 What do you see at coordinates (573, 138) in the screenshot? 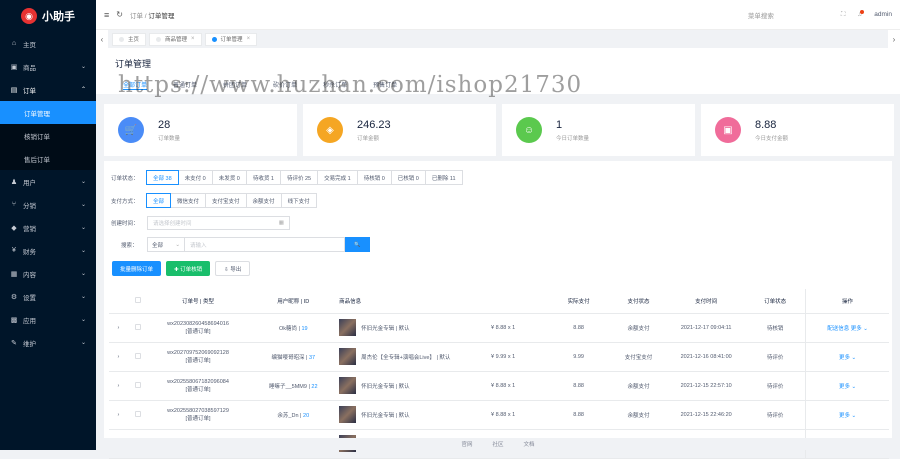
I see `stat-label: 今日订单数量` at bounding box center [573, 138].